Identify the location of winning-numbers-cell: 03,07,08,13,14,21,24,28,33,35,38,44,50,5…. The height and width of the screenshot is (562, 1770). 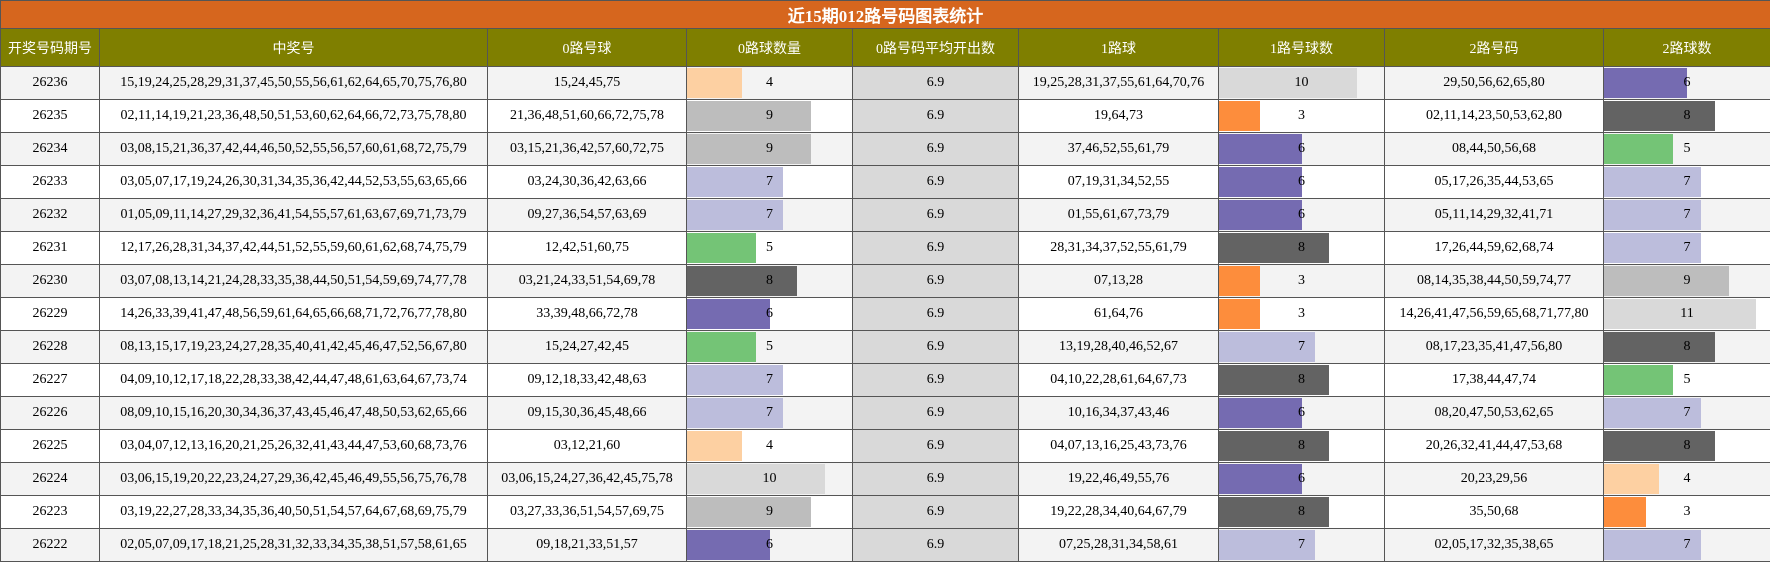
(294, 281).